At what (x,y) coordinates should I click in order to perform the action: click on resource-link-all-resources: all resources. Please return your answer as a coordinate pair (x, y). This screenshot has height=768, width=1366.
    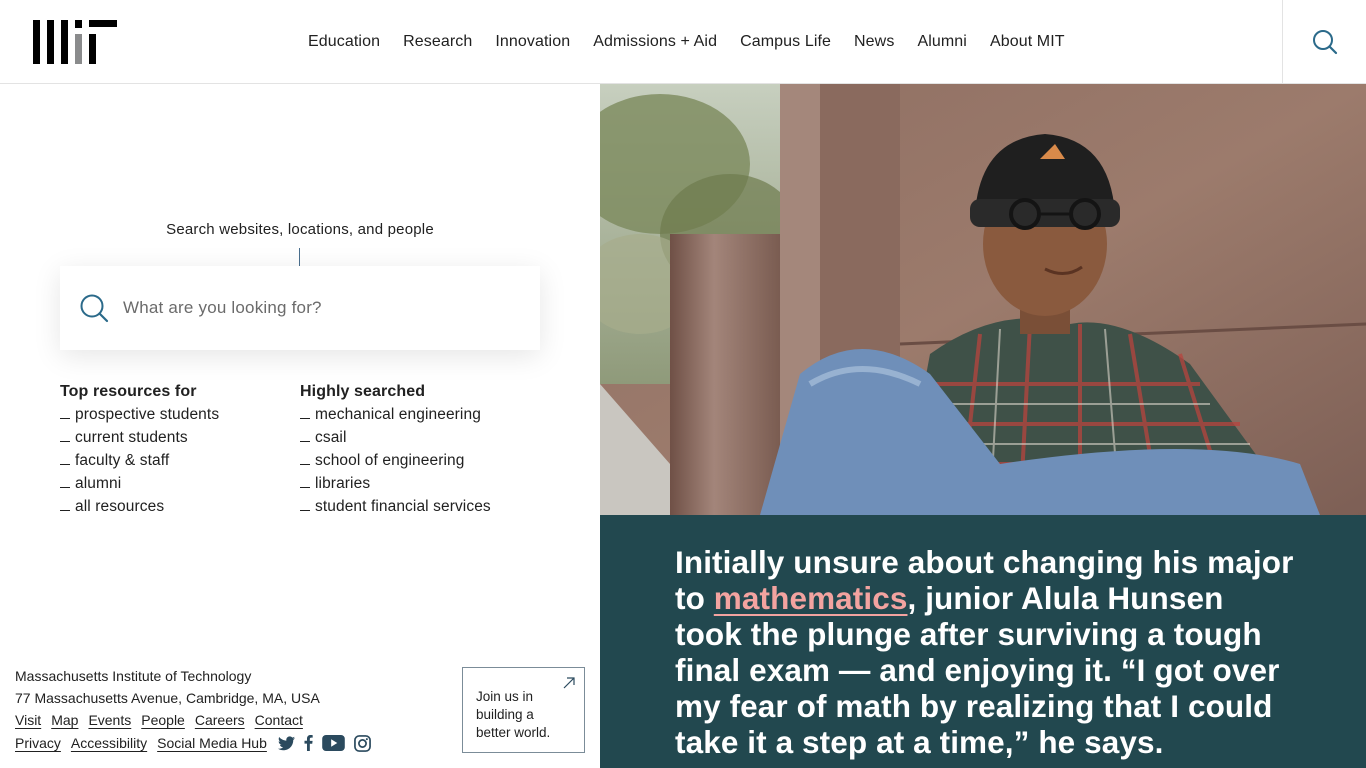
    Looking at the image, I should click on (139, 509).